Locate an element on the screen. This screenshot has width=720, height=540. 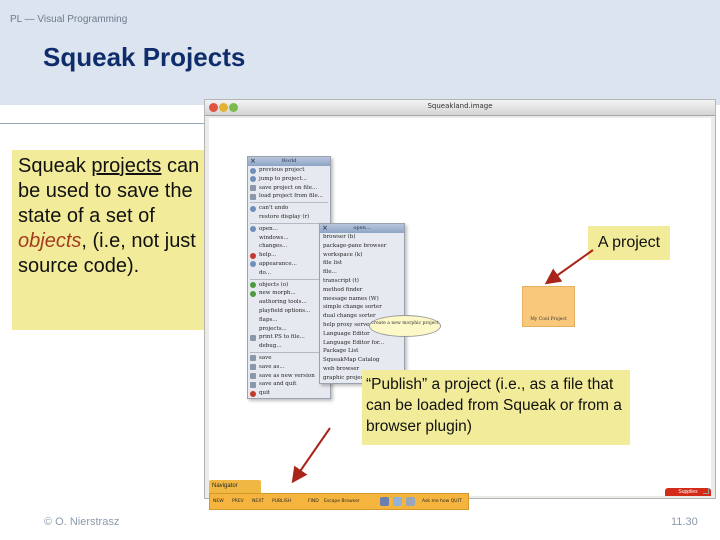
squeak-window-title: Squeakland.image is located at coordinates (460, 106).